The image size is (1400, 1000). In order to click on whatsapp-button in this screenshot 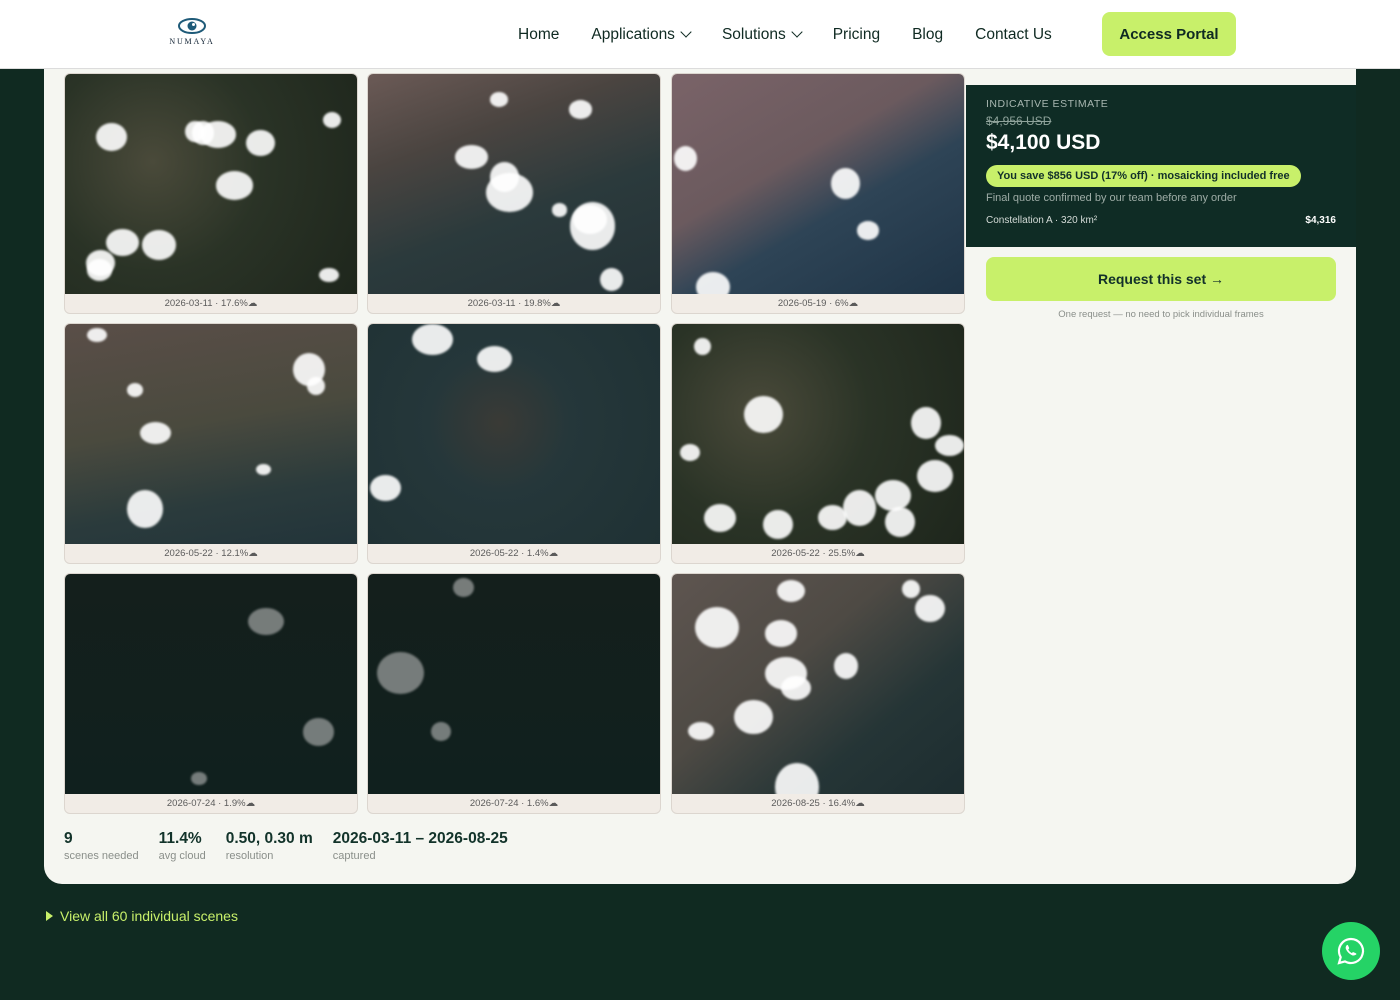, I will do `click(1351, 951)`.